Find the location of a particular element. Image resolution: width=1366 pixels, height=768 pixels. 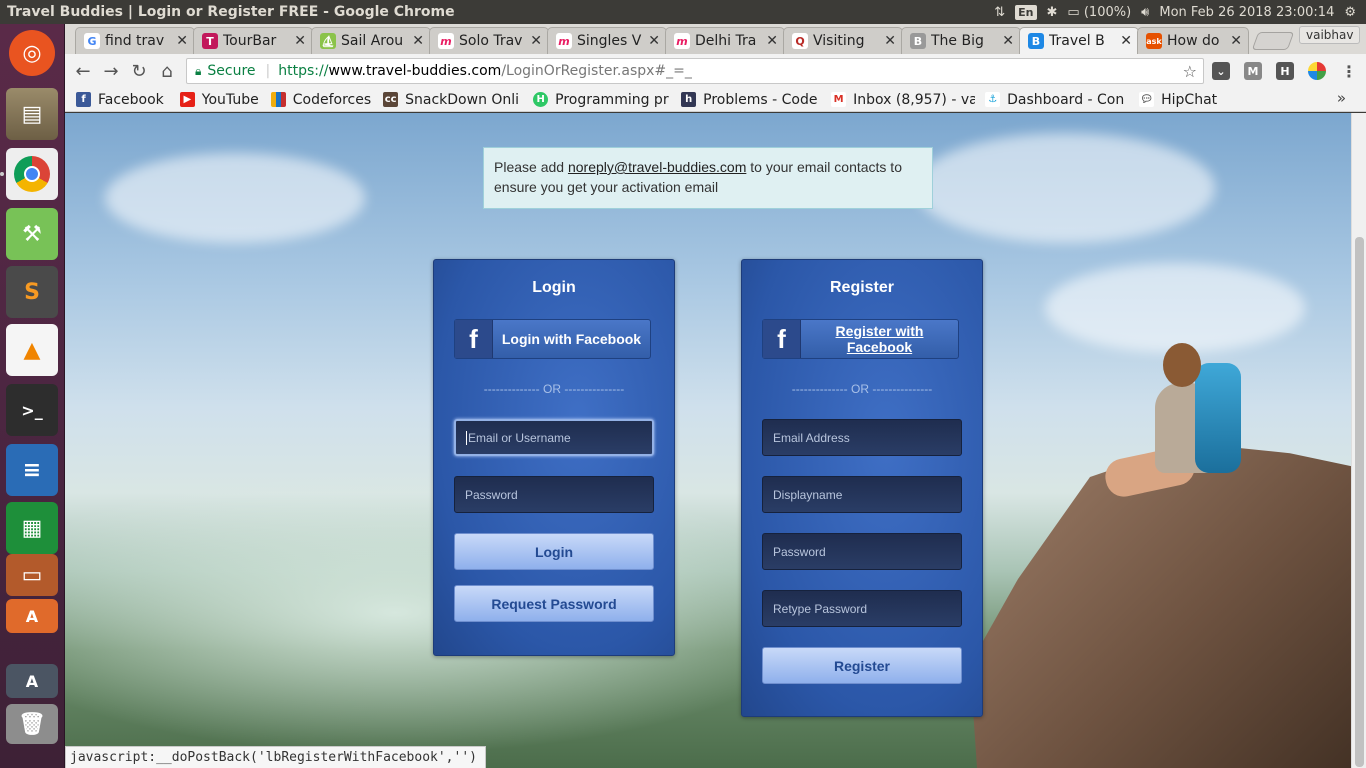

tab: m Delhi Tra ✕ is located at coordinates (725, 40).